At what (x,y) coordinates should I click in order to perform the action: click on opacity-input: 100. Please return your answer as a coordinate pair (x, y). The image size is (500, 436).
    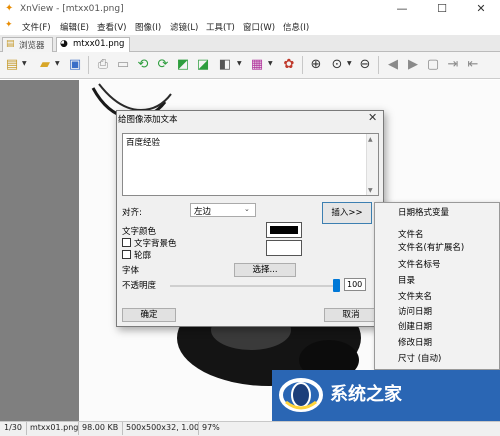
    Looking at the image, I should click on (355, 284).